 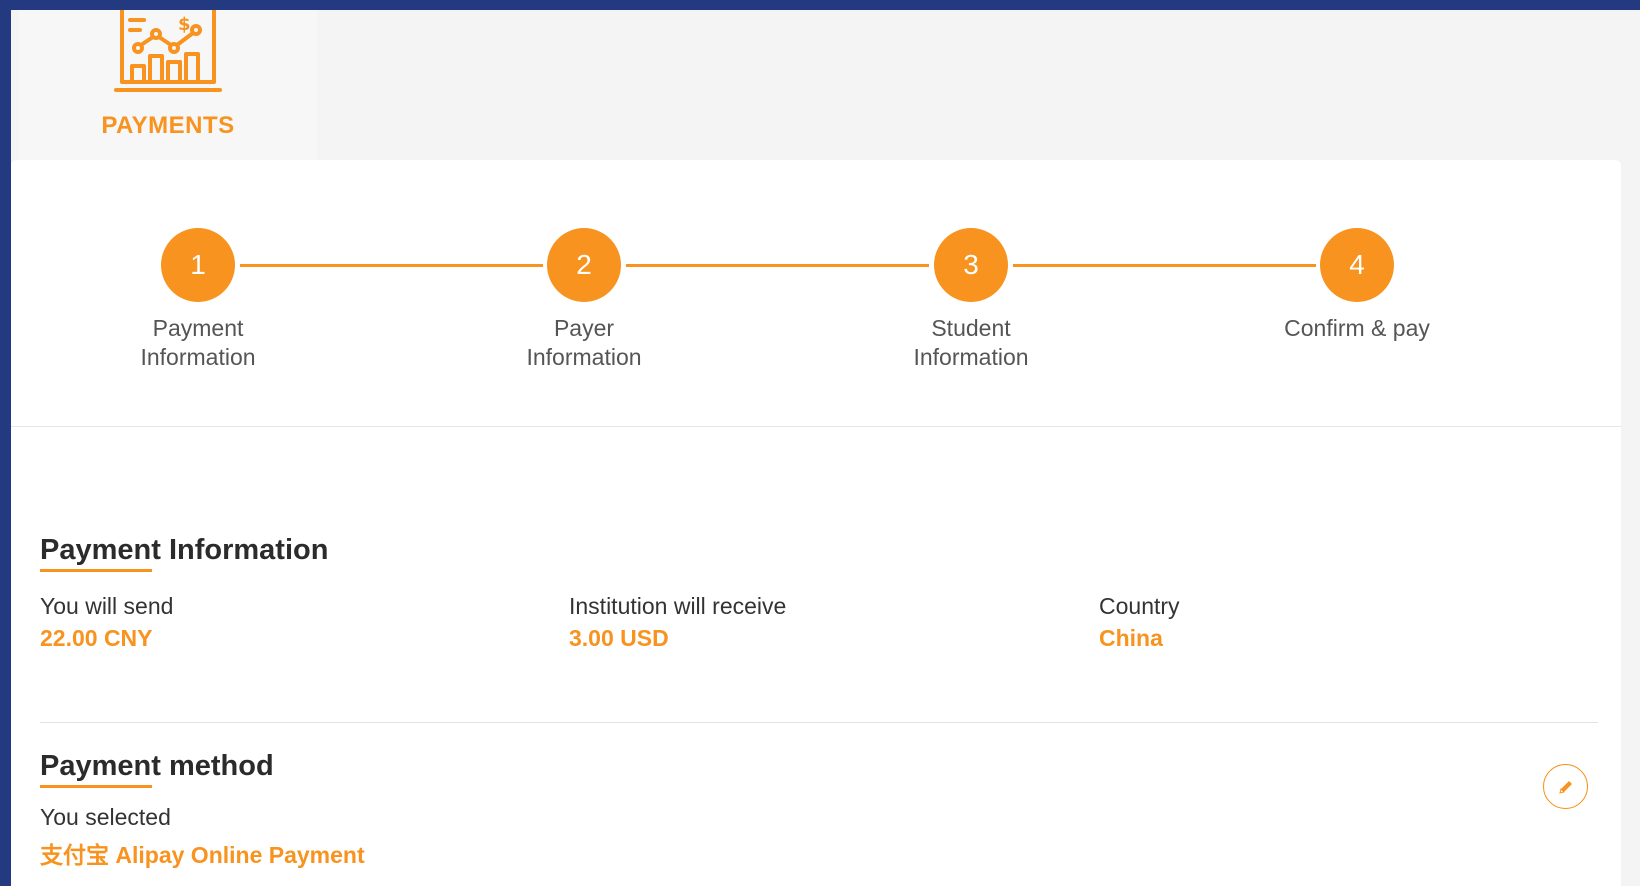 I want to click on step-label: Confirm & pay, so click(x=1357, y=328).